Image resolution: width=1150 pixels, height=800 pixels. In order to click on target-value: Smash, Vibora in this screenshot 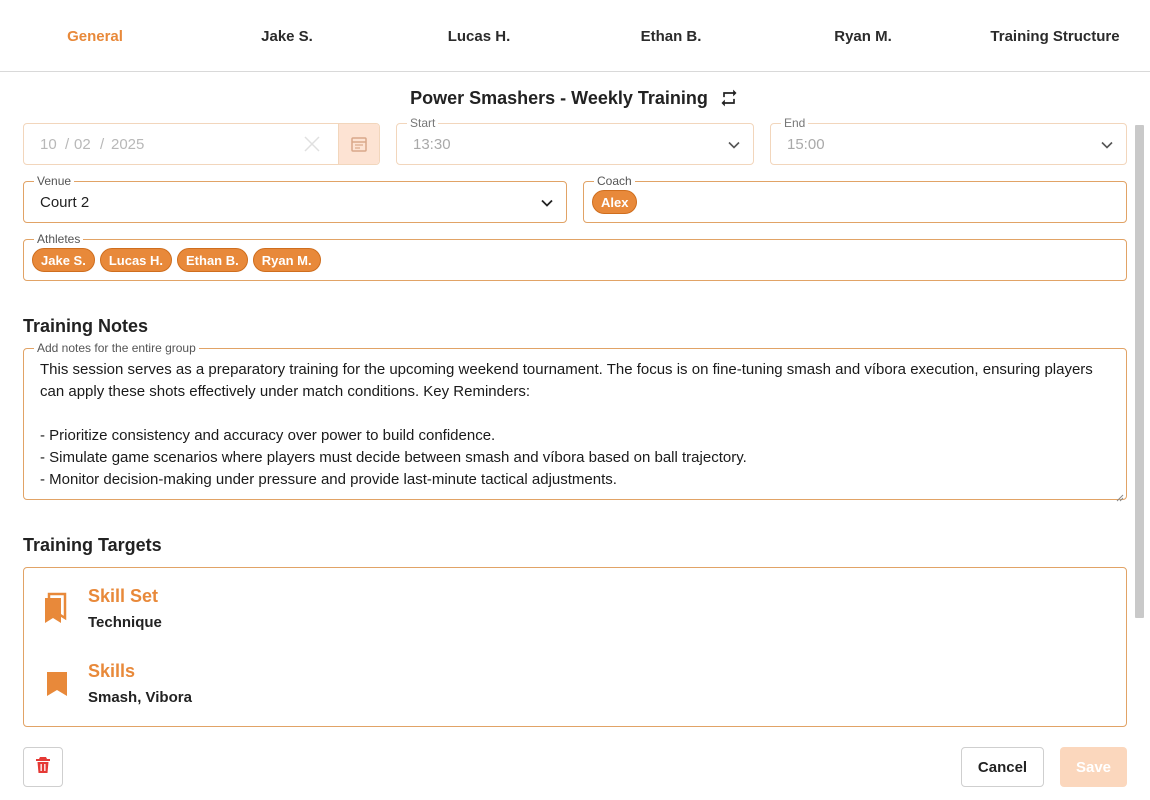, I will do `click(140, 697)`.